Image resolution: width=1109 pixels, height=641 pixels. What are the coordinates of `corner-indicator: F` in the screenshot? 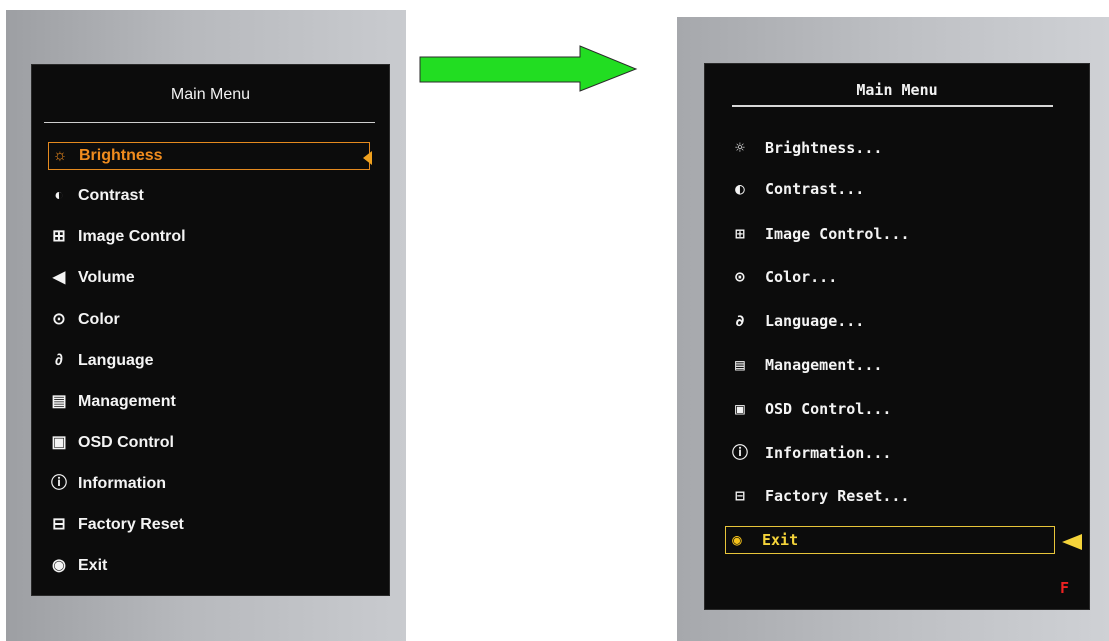 It's located at (1064, 588).